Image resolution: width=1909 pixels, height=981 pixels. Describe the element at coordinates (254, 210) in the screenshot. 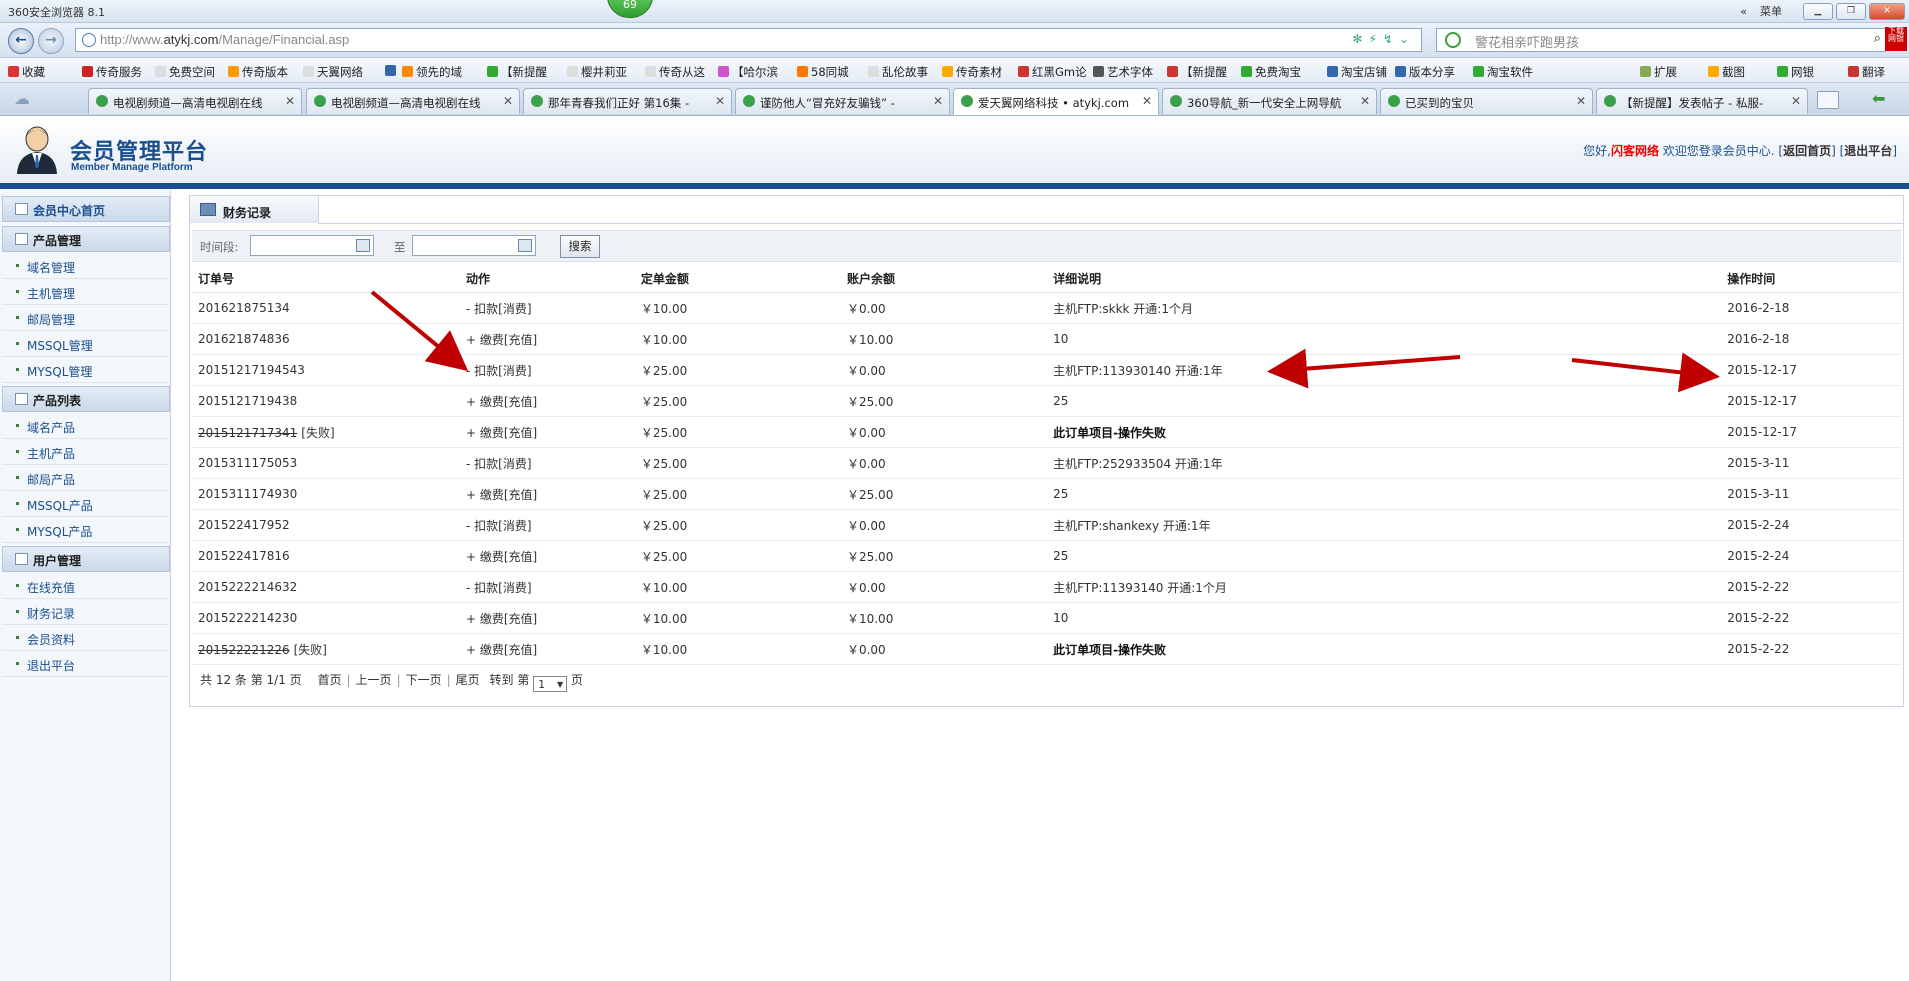

I see `tab-financial-records: 财务记录` at that location.